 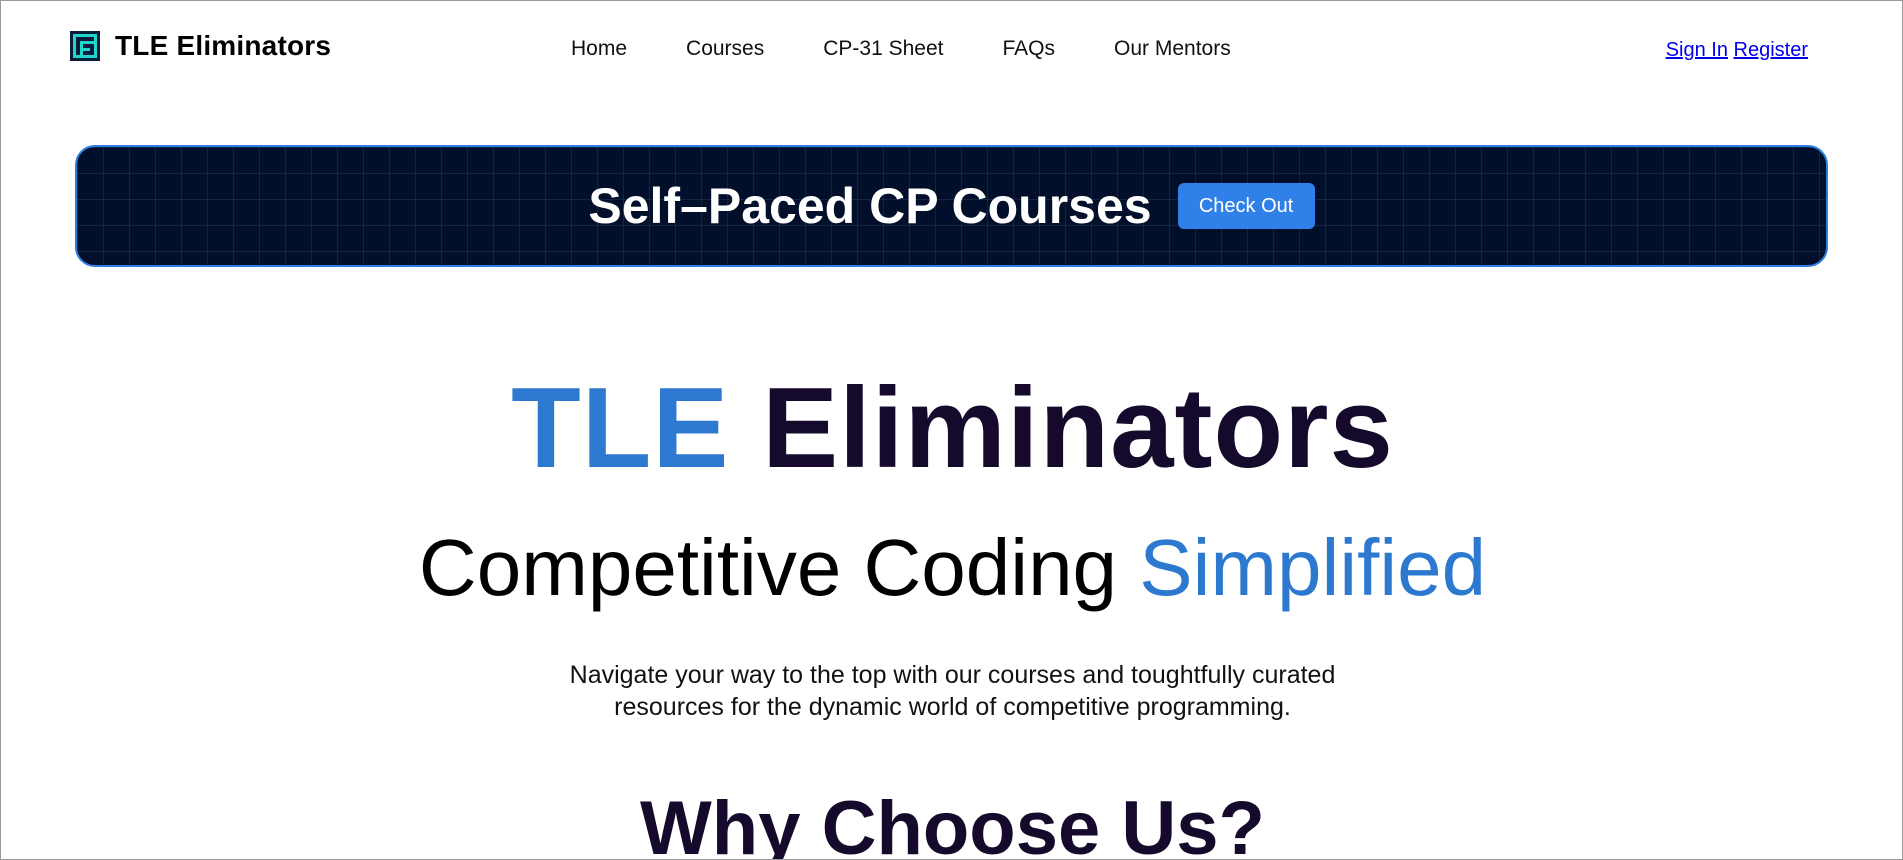 I want to click on nav-courses: Courses, so click(x=725, y=49).